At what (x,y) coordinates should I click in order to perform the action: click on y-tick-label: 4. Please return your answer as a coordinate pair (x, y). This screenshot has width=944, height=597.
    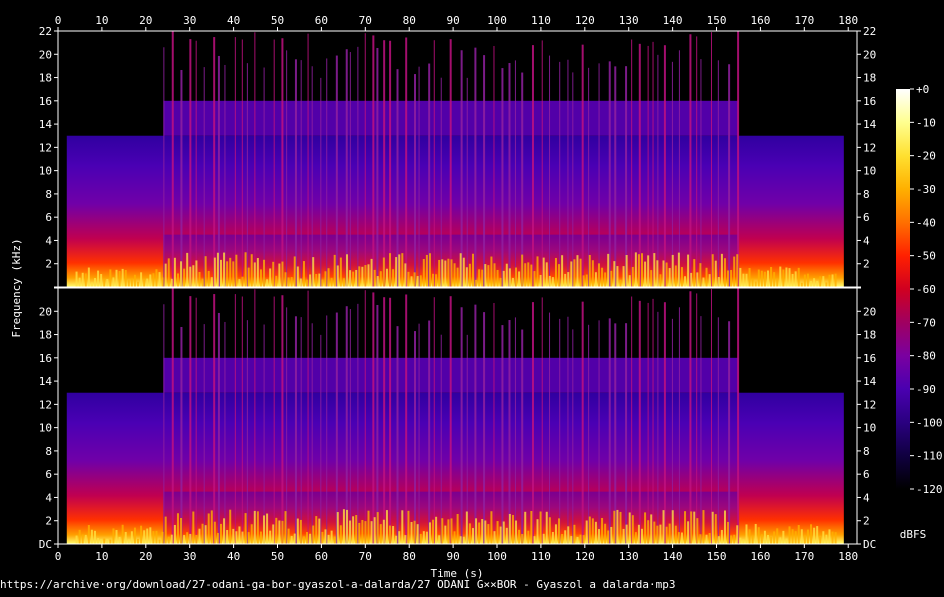
    Looking at the image, I should click on (866, 497).